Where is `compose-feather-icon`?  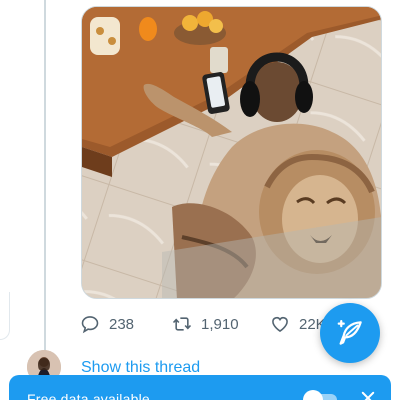
compose-feather-icon is located at coordinates (349, 332).